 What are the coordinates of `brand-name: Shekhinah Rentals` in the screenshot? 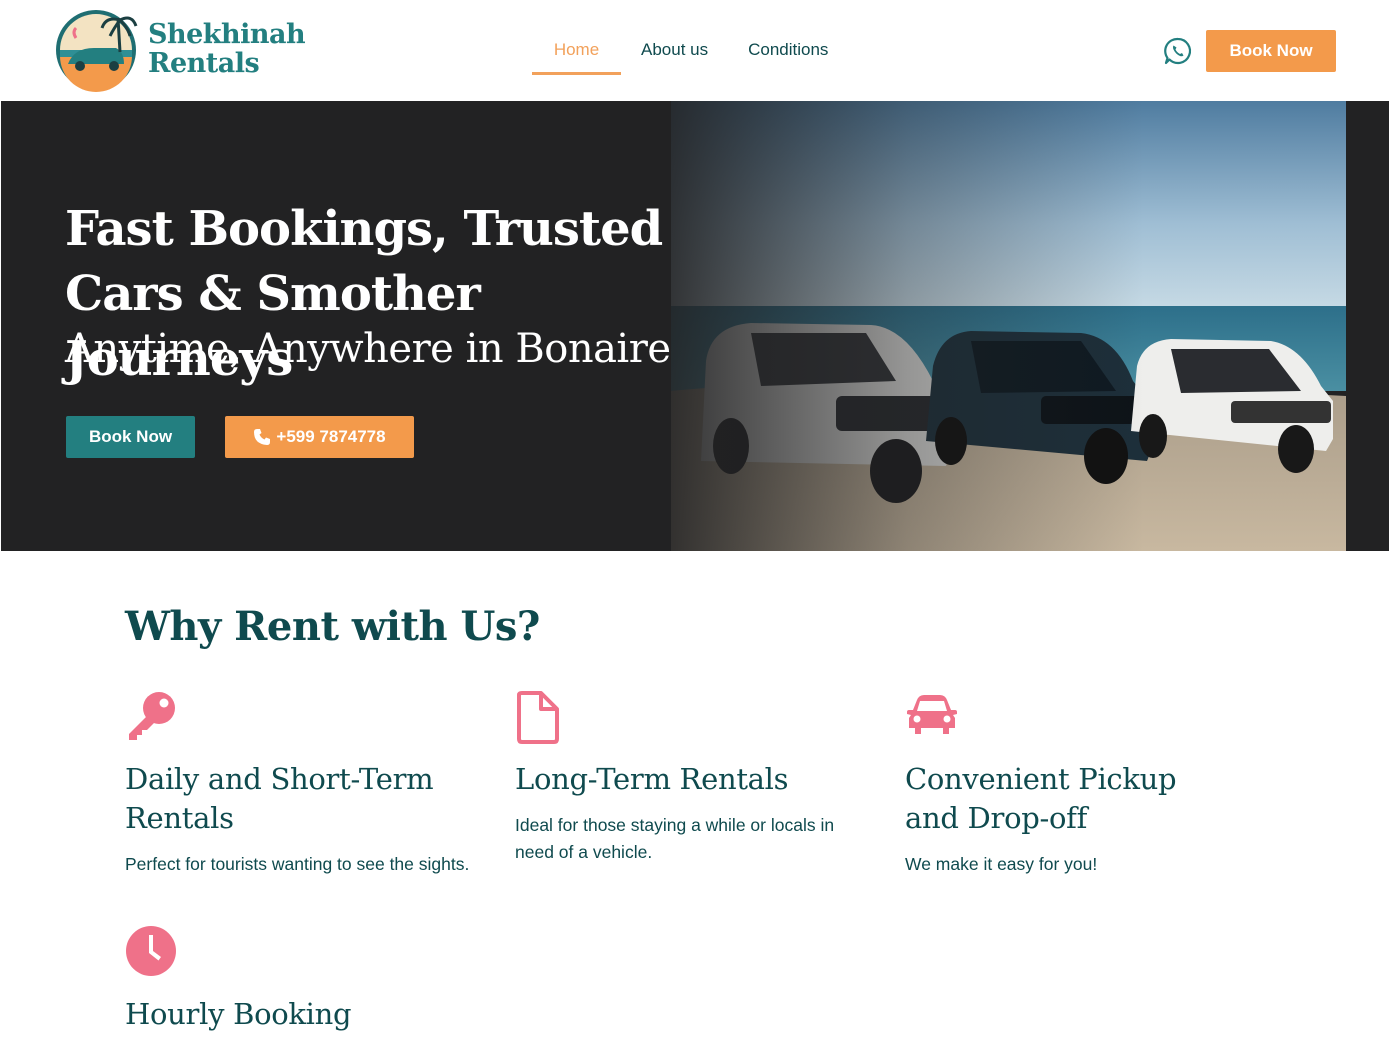 It's located at (227, 49).